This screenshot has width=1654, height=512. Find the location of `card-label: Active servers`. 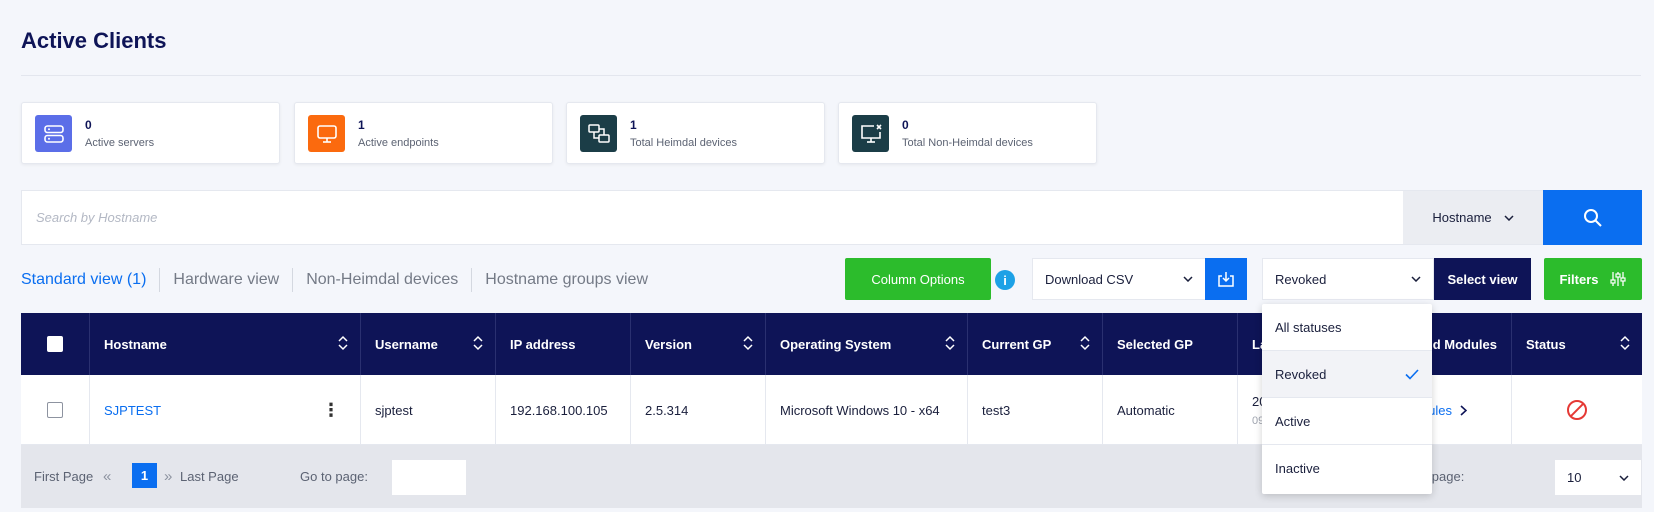

card-label: Active servers is located at coordinates (120, 143).